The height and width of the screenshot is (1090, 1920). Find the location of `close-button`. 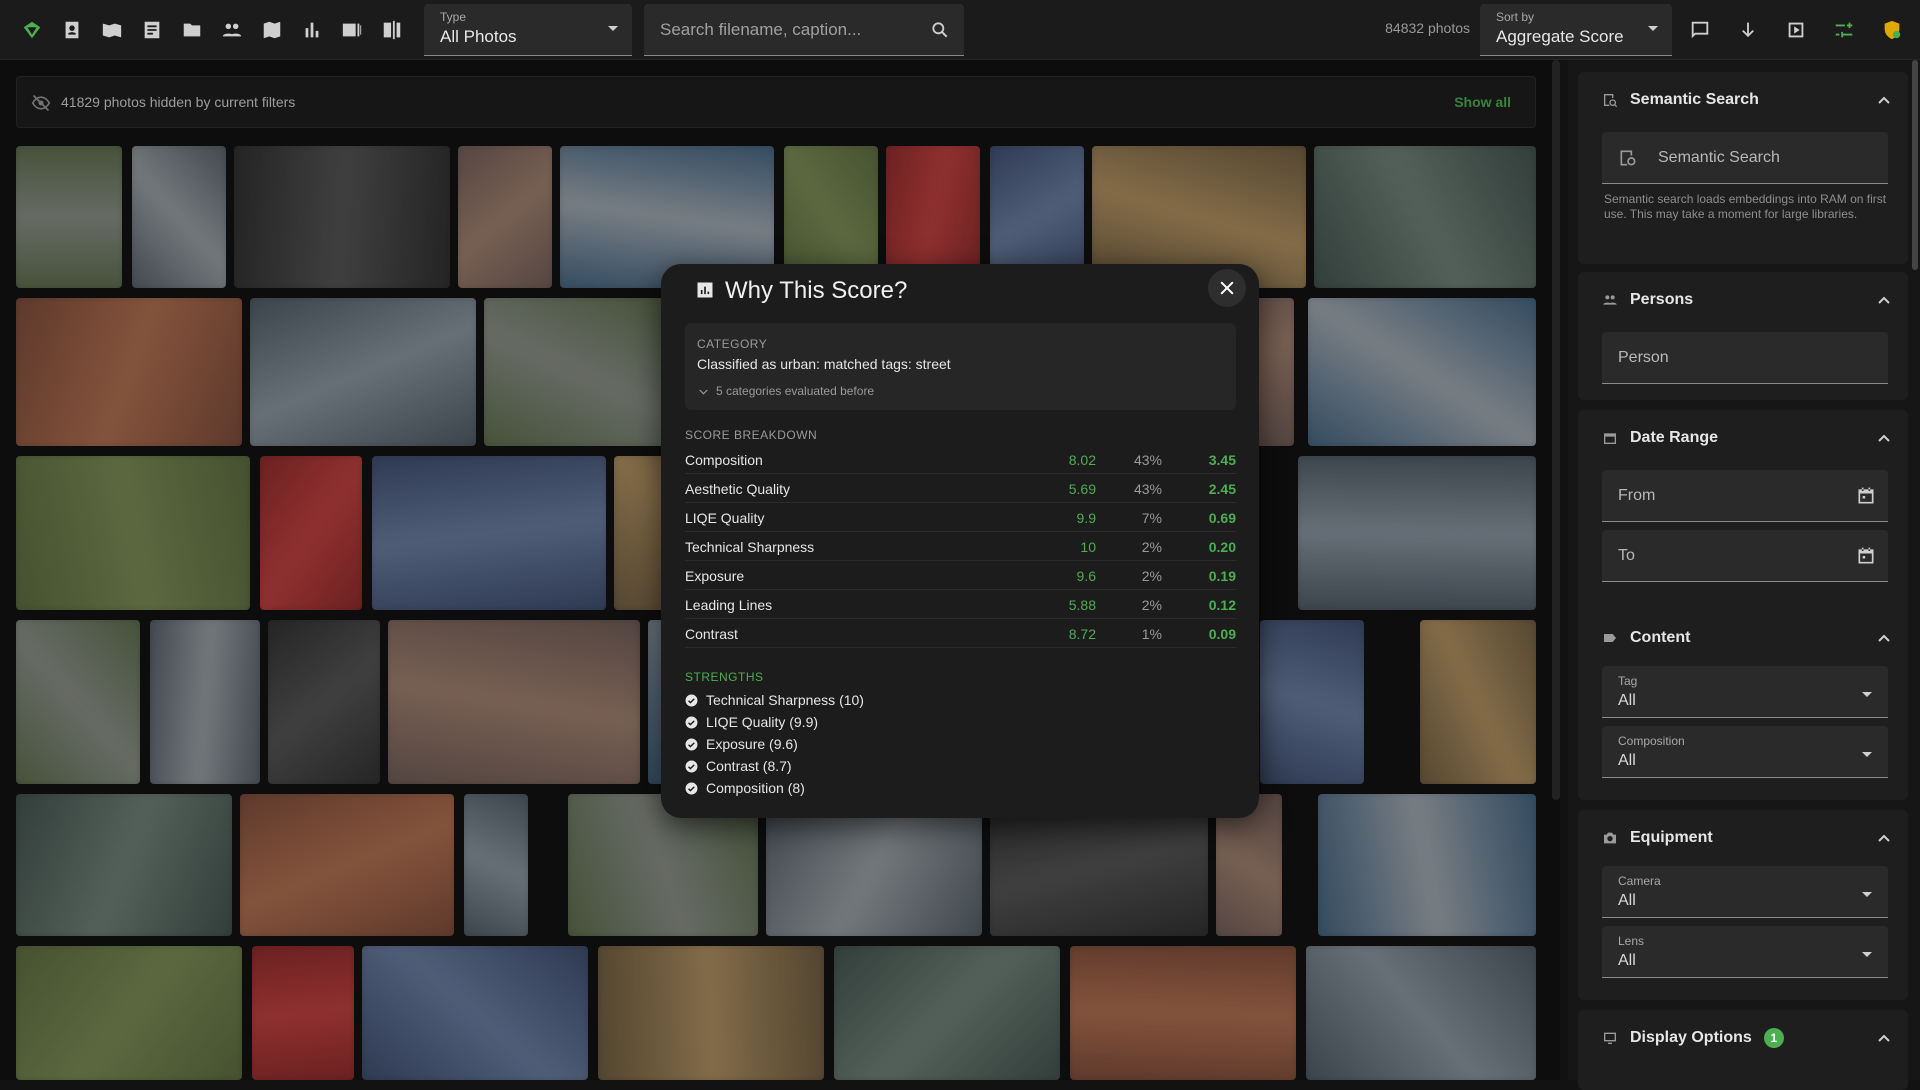

close-button is located at coordinates (1227, 288).